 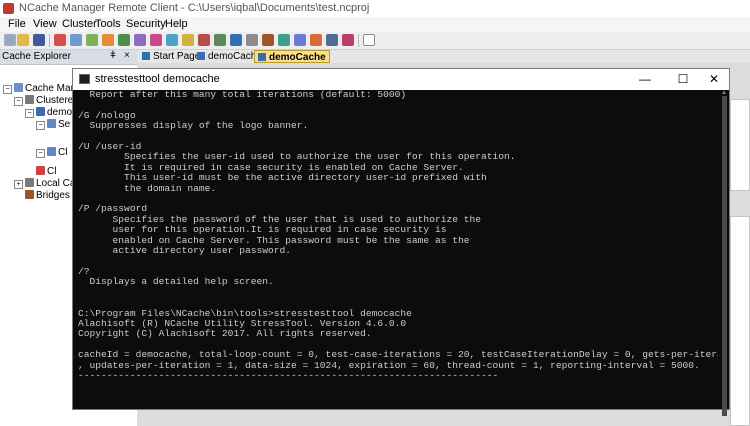 What do you see at coordinates (146, 56) in the screenshot?
I see `start-page-icon` at bounding box center [146, 56].